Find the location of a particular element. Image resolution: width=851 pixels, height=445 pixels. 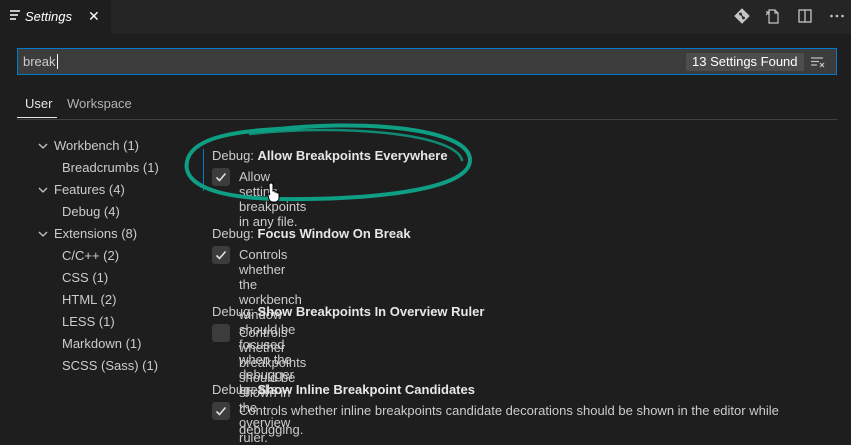

close-icon: ✕ is located at coordinates (94, 16).